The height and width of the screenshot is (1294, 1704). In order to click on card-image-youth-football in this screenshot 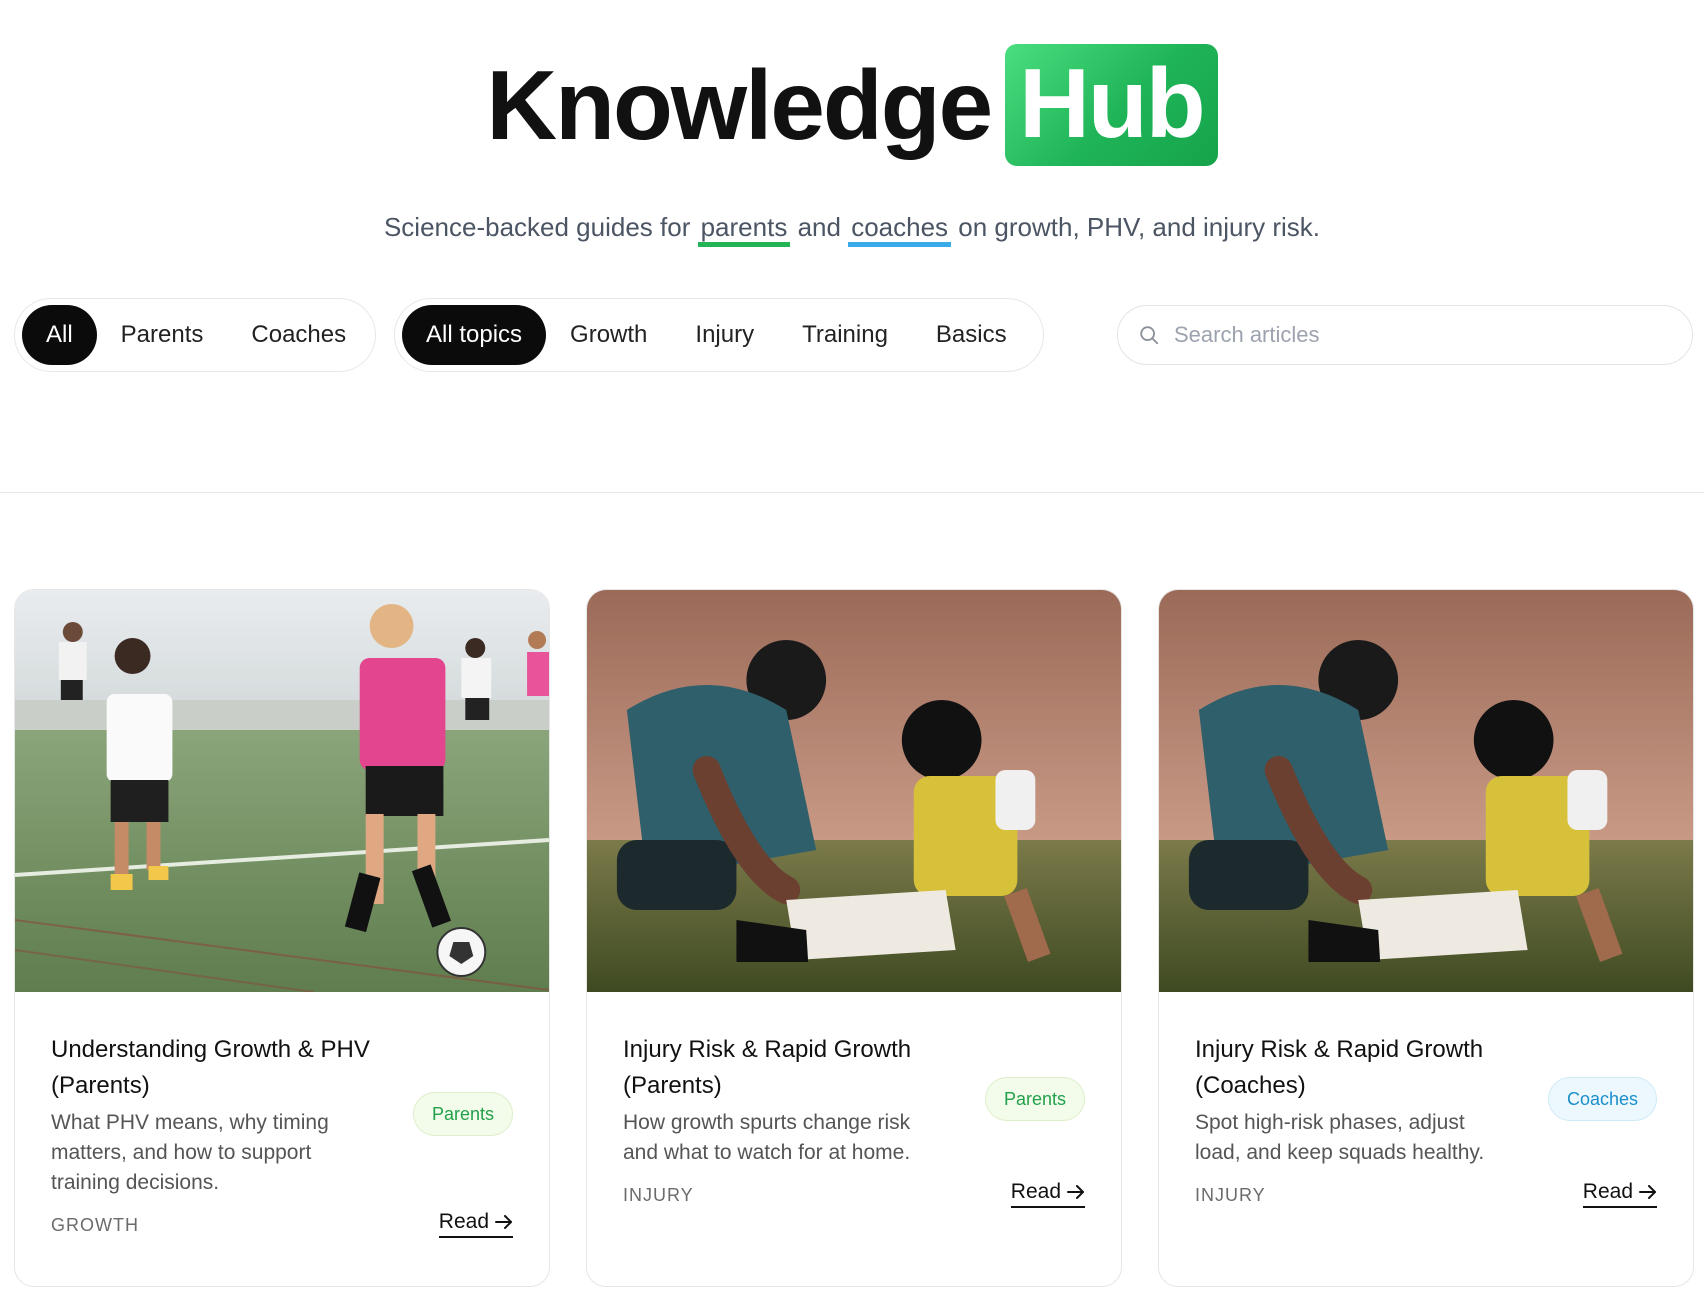, I will do `click(282, 791)`.